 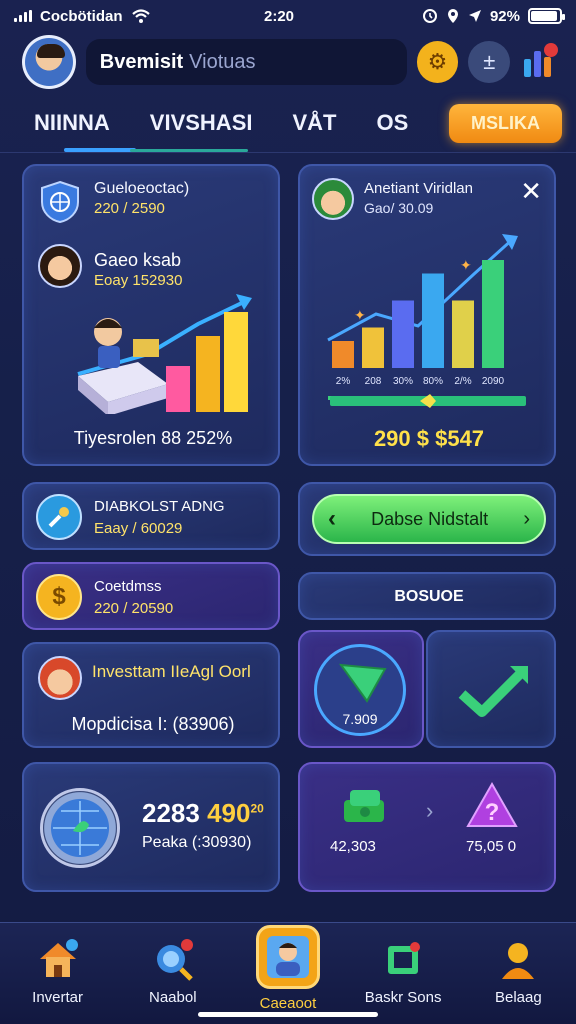 I want to click on portfolio-title: Gueloeoctac), so click(x=142, y=188).